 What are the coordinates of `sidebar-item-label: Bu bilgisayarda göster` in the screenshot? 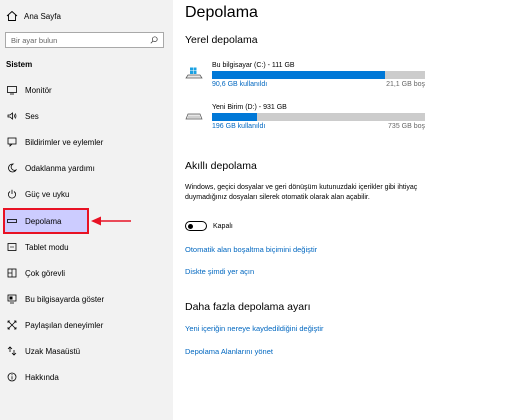 It's located at (65, 299).